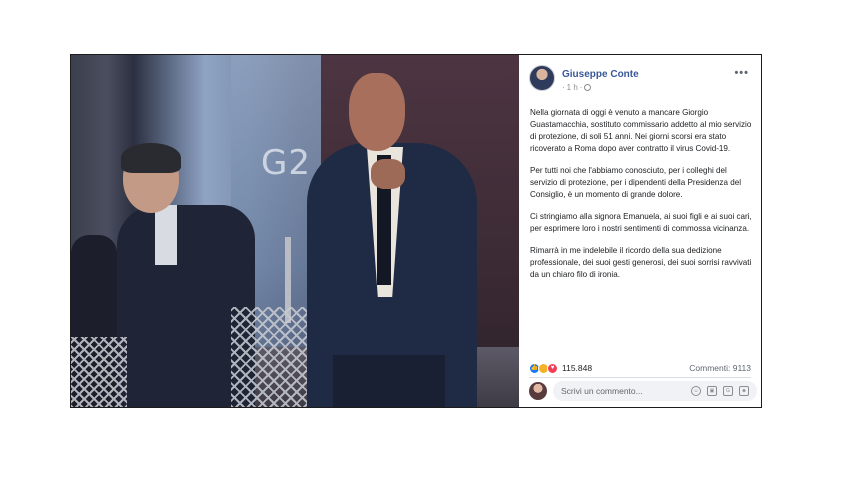 The width and height of the screenshot is (854, 480). What do you see at coordinates (286, 163) in the screenshot?
I see `g20-sign: G2` at bounding box center [286, 163].